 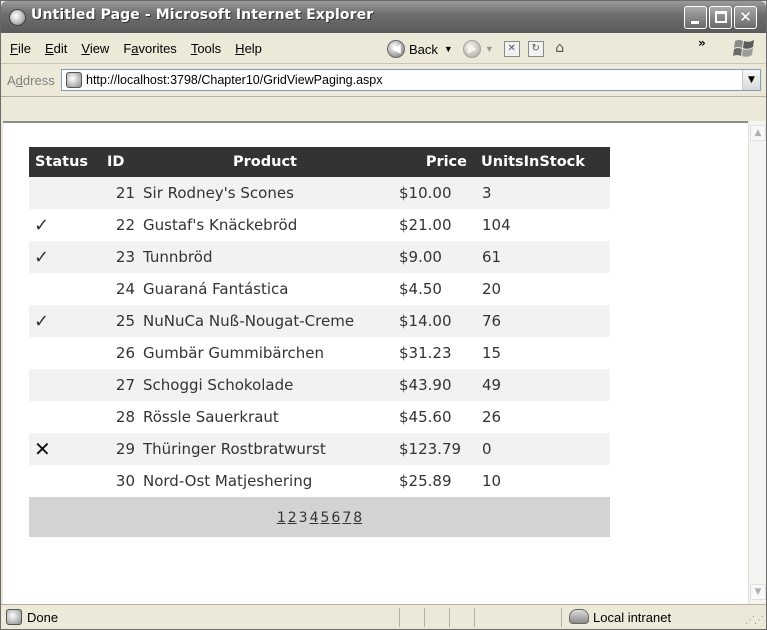 What do you see at coordinates (228, 481) in the screenshot?
I see `cell-product: Nord-Ost Matjeshering` at bounding box center [228, 481].